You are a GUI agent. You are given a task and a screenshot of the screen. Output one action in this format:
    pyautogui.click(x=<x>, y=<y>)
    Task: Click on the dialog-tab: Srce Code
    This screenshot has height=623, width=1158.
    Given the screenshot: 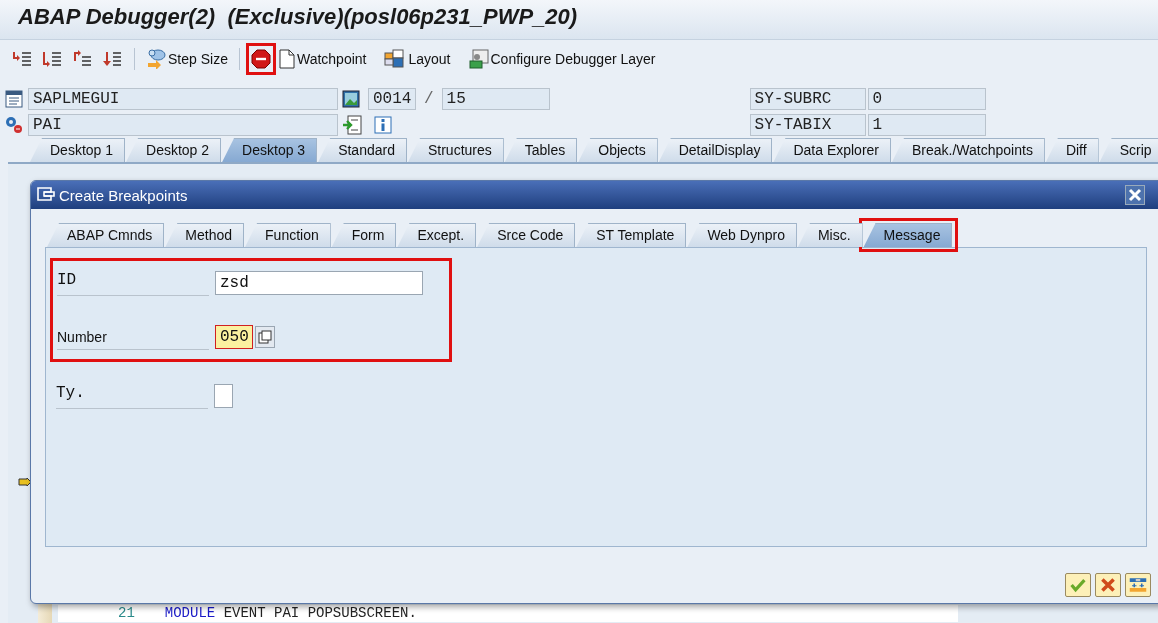 What is the action you would take?
    pyautogui.click(x=526, y=235)
    